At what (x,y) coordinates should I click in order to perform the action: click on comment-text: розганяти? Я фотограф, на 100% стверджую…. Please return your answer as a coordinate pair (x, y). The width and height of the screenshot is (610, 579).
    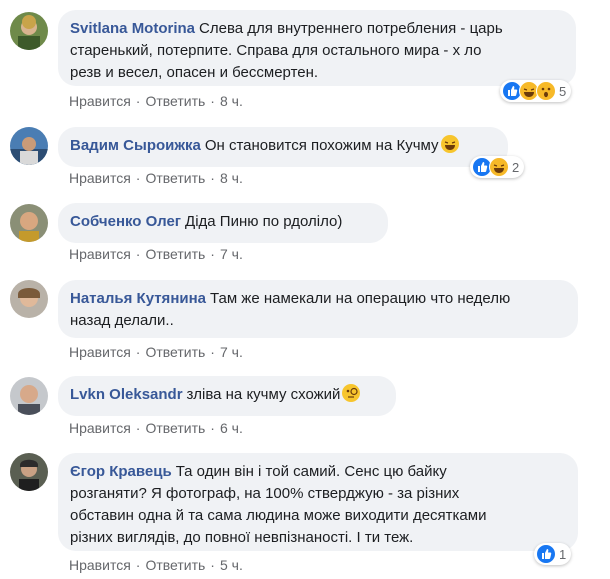
    Looking at the image, I should click on (265, 493).